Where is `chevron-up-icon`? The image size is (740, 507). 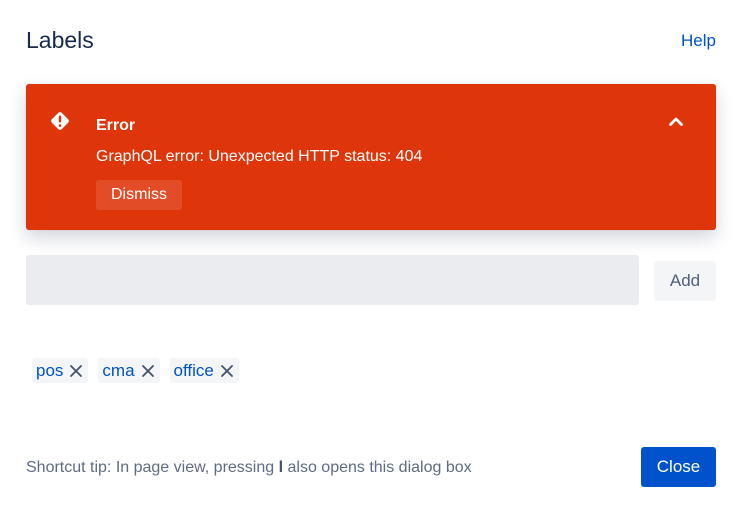 chevron-up-icon is located at coordinates (676, 121).